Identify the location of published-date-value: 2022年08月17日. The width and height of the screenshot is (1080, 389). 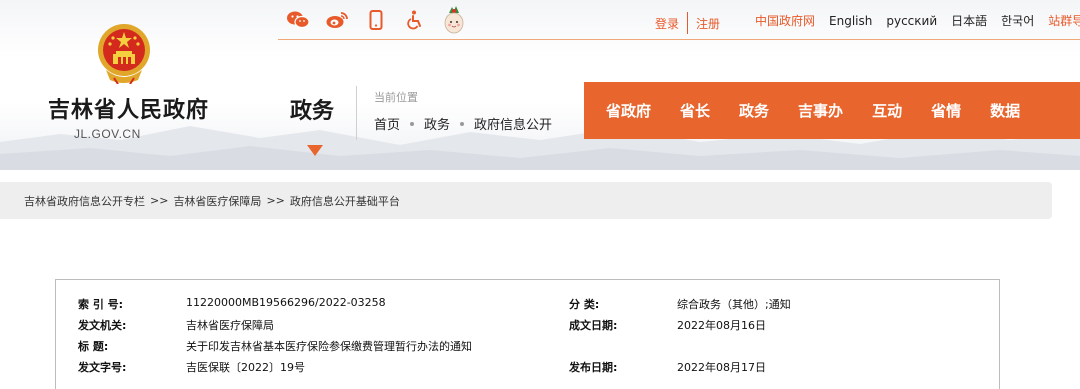
(721, 367).